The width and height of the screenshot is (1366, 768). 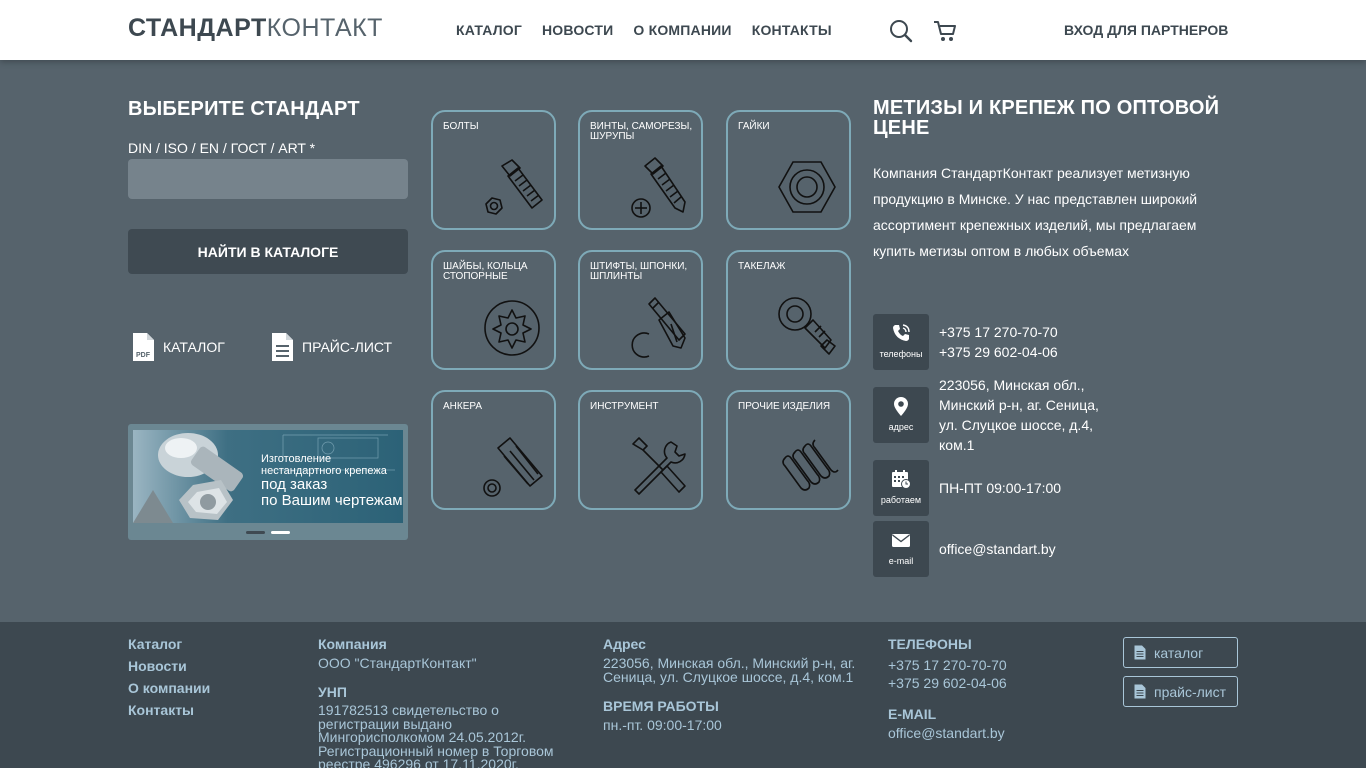 I want to click on footer-company-heading: Компания, so click(x=352, y=644).